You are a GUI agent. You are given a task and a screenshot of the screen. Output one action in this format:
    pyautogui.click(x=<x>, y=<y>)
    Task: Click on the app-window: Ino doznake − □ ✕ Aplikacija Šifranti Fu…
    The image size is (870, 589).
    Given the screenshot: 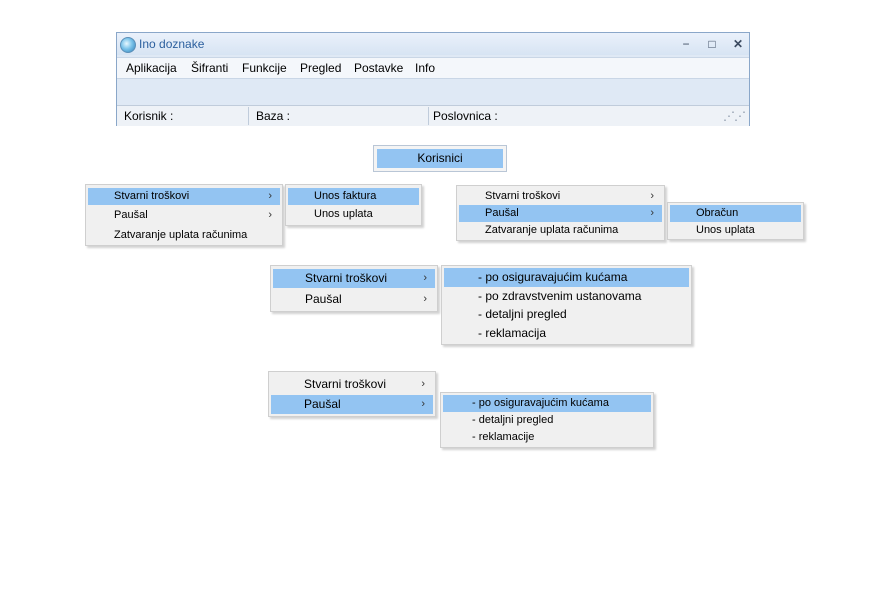 What is the action you would take?
    pyautogui.click(x=433, y=79)
    